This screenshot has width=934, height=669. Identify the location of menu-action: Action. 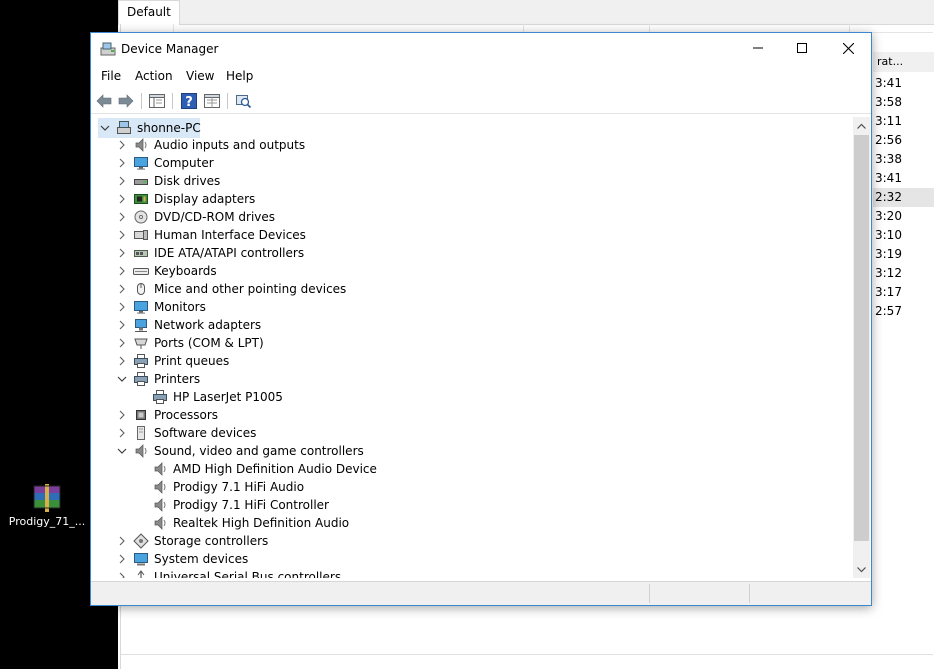
(154, 76).